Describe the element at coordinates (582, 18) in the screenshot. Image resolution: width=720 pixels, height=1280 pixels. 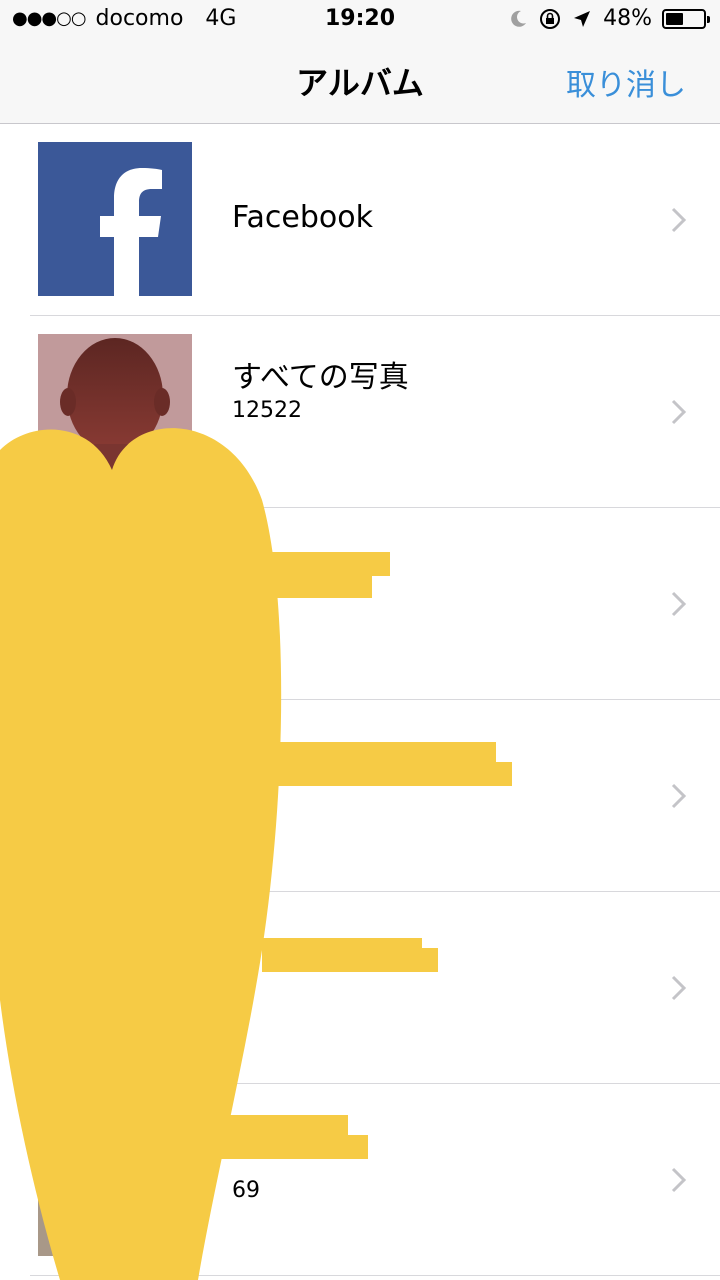
I see `location-arrow-icon` at that location.